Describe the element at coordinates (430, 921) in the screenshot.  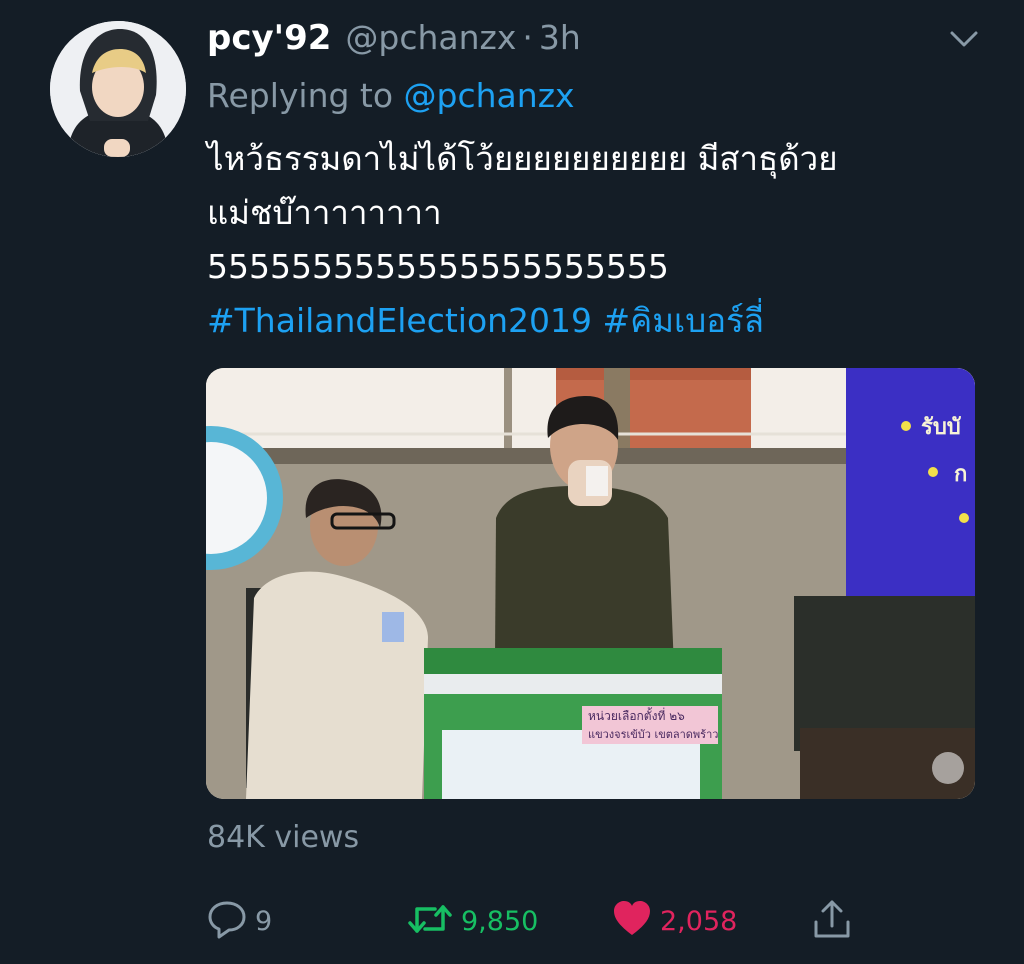
I see `retweet-icon` at that location.